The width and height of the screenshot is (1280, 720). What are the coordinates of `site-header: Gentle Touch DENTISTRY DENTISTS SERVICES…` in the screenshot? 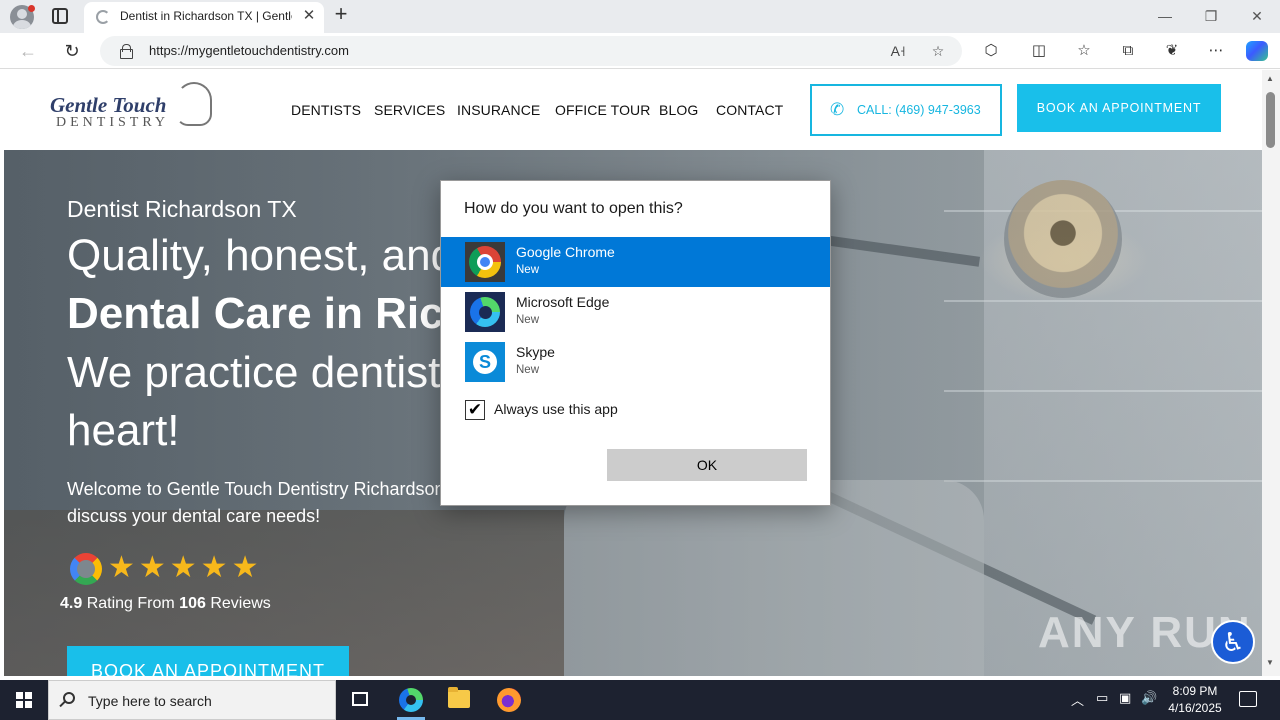 It's located at (633, 110).